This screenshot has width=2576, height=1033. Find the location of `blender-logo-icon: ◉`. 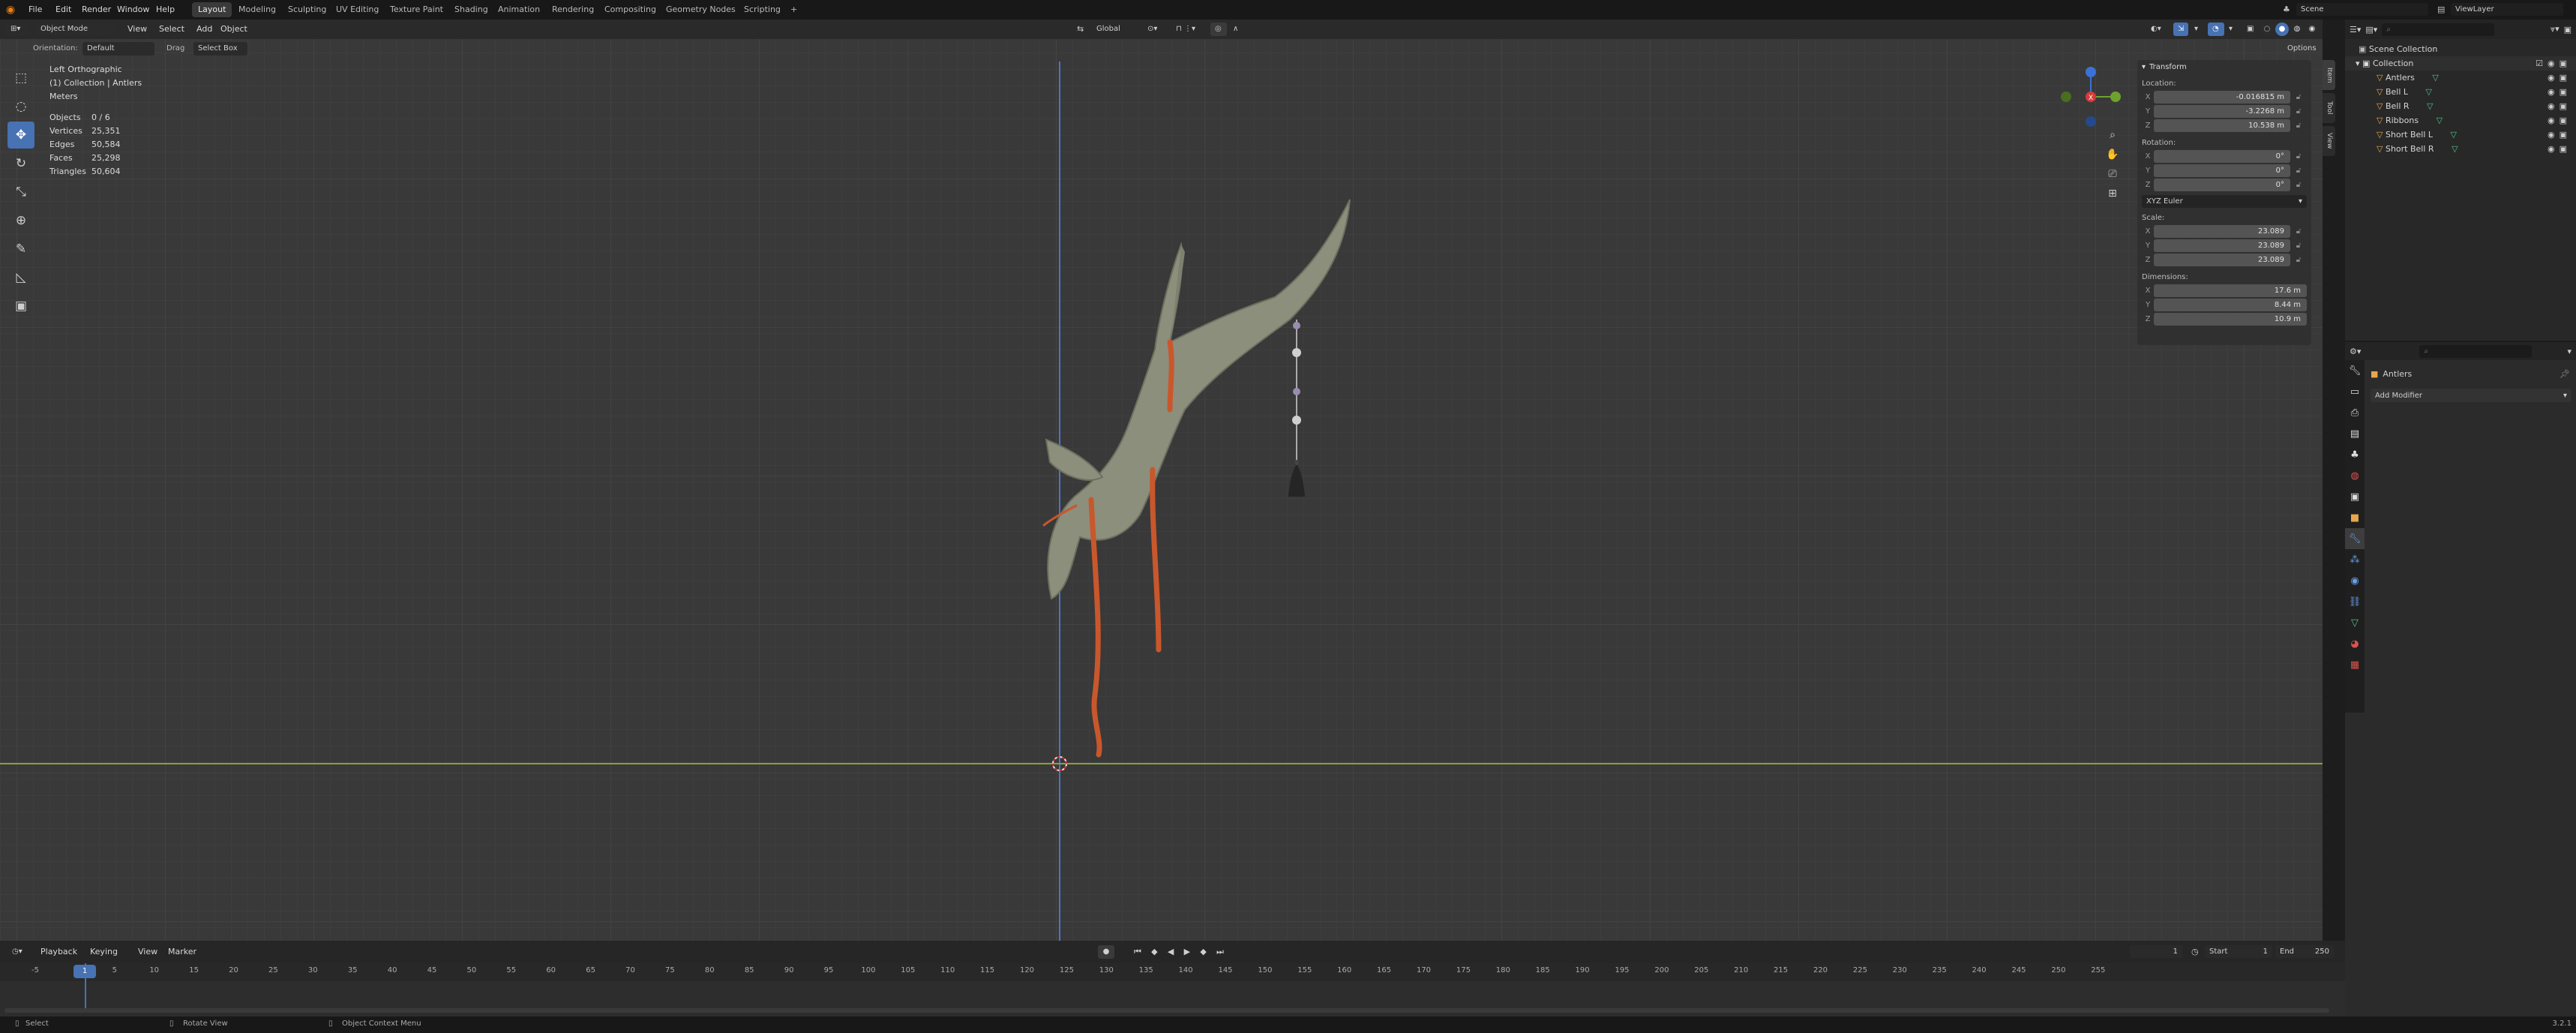

blender-logo-icon: ◉ is located at coordinates (12, 10).